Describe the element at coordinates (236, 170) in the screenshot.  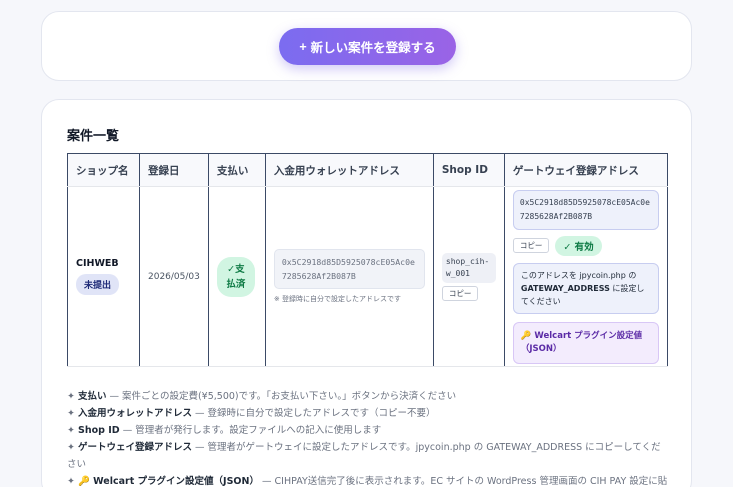
I see `header-payment: 支払い` at that location.